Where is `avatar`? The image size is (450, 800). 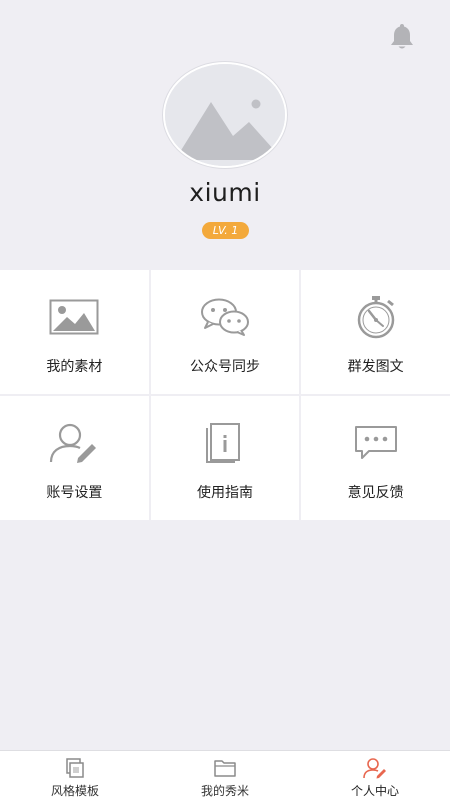
avatar is located at coordinates (225, 115).